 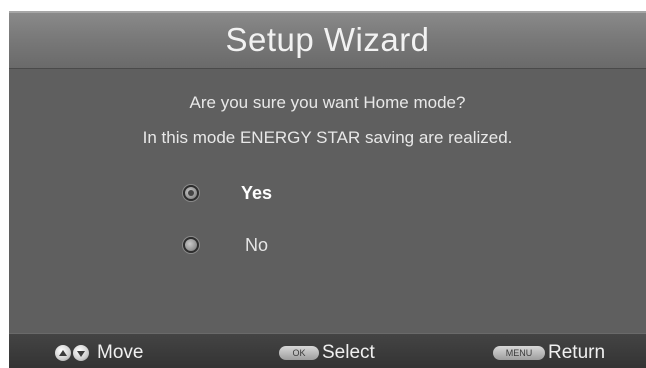 I want to click on ok-key-icon: OK, so click(x=299, y=353).